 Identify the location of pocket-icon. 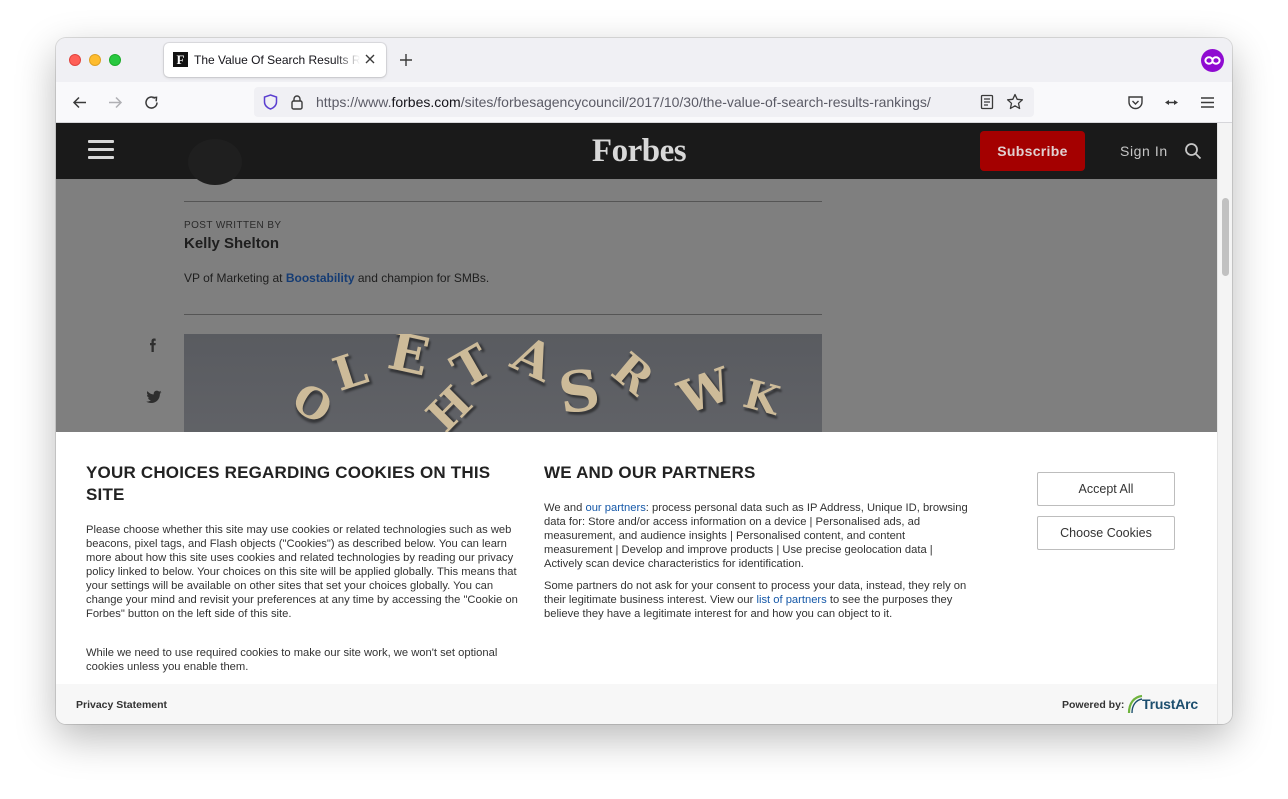
(1135, 102).